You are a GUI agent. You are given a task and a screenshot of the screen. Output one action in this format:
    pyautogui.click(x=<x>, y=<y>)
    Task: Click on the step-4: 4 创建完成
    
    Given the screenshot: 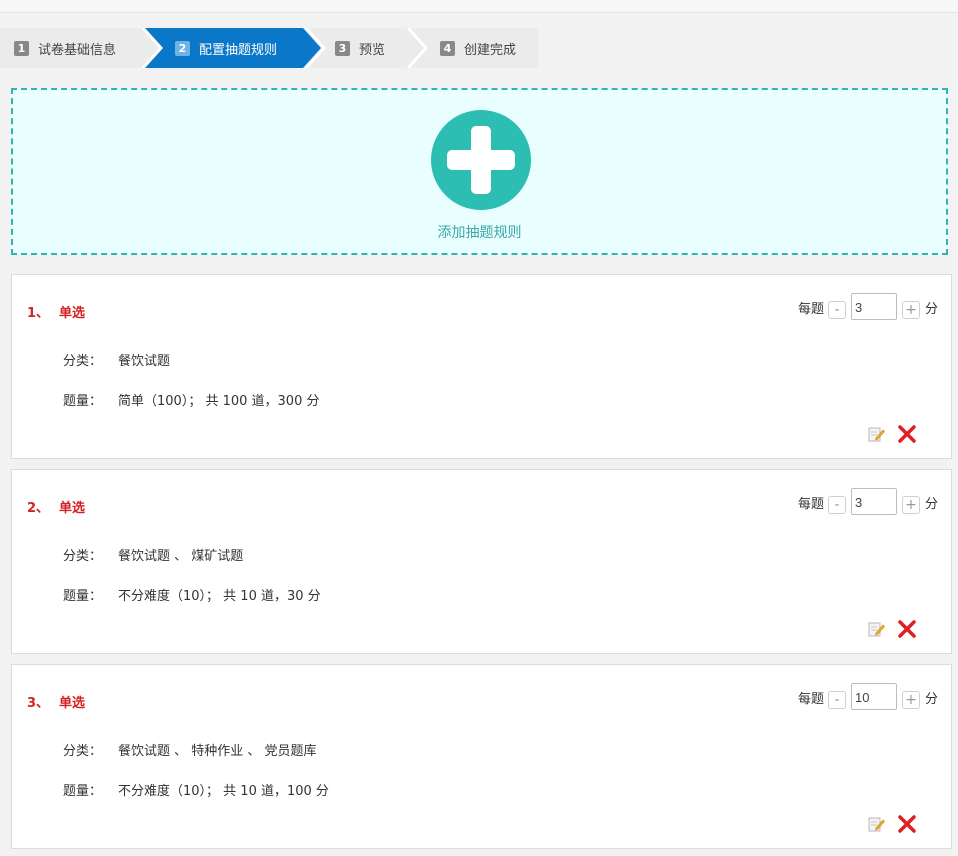 What is the action you would take?
    pyautogui.click(x=478, y=48)
    